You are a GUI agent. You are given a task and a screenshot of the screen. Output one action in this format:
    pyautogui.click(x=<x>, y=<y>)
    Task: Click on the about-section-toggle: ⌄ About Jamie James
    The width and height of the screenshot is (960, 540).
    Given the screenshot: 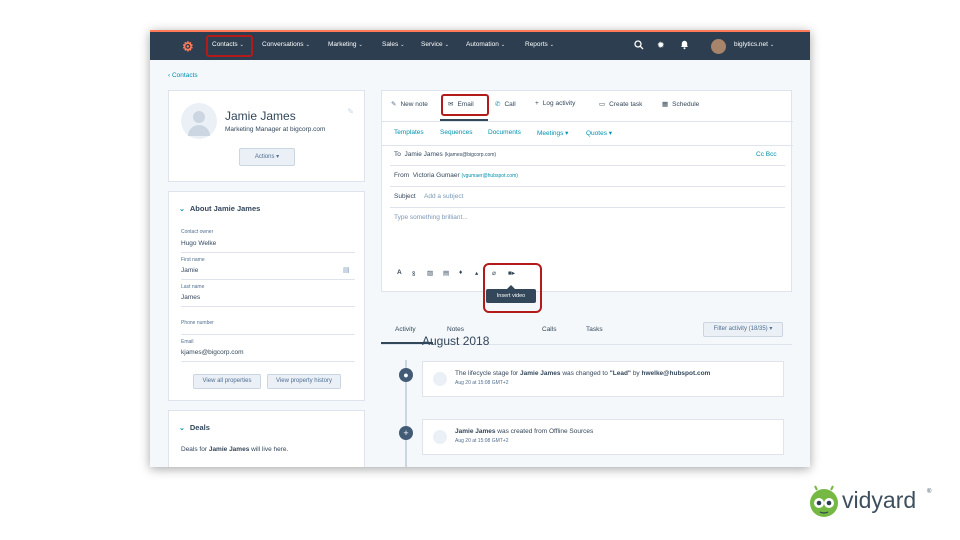 What is the action you would take?
    pyautogui.click(x=219, y=208)
    